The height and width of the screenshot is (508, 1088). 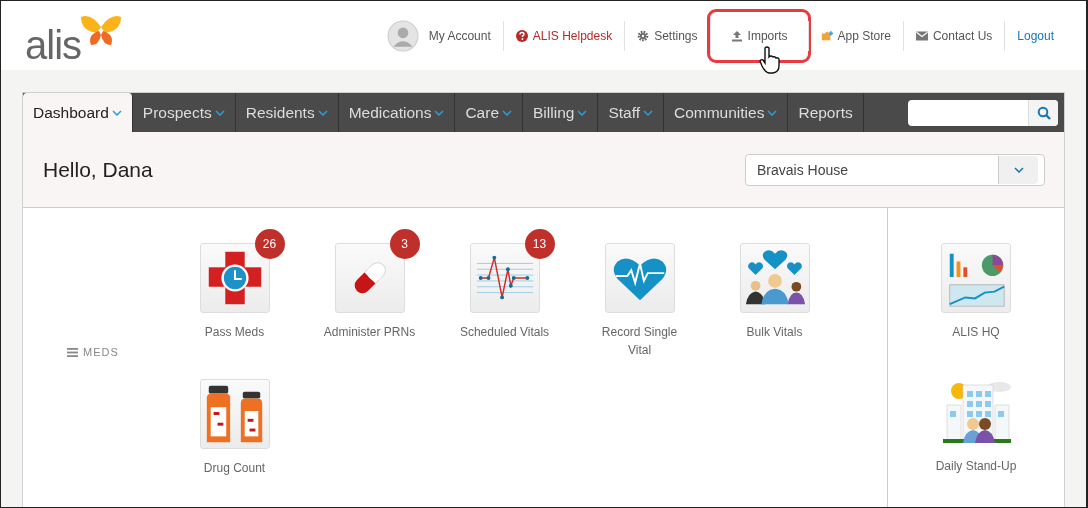 I want to click on search-button, so click(x=1043, y=112).